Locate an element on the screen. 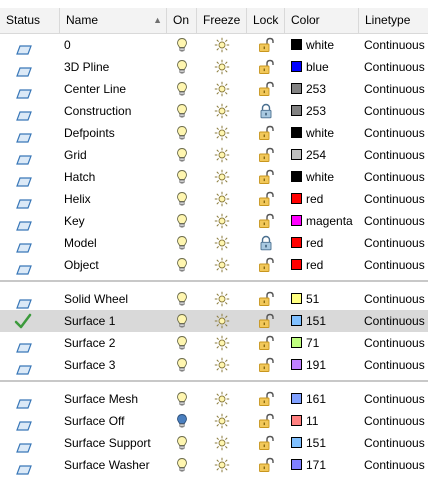 The height and width of the screenshot is (482, 428). color-label: blue is located at coordinates (332, 67).